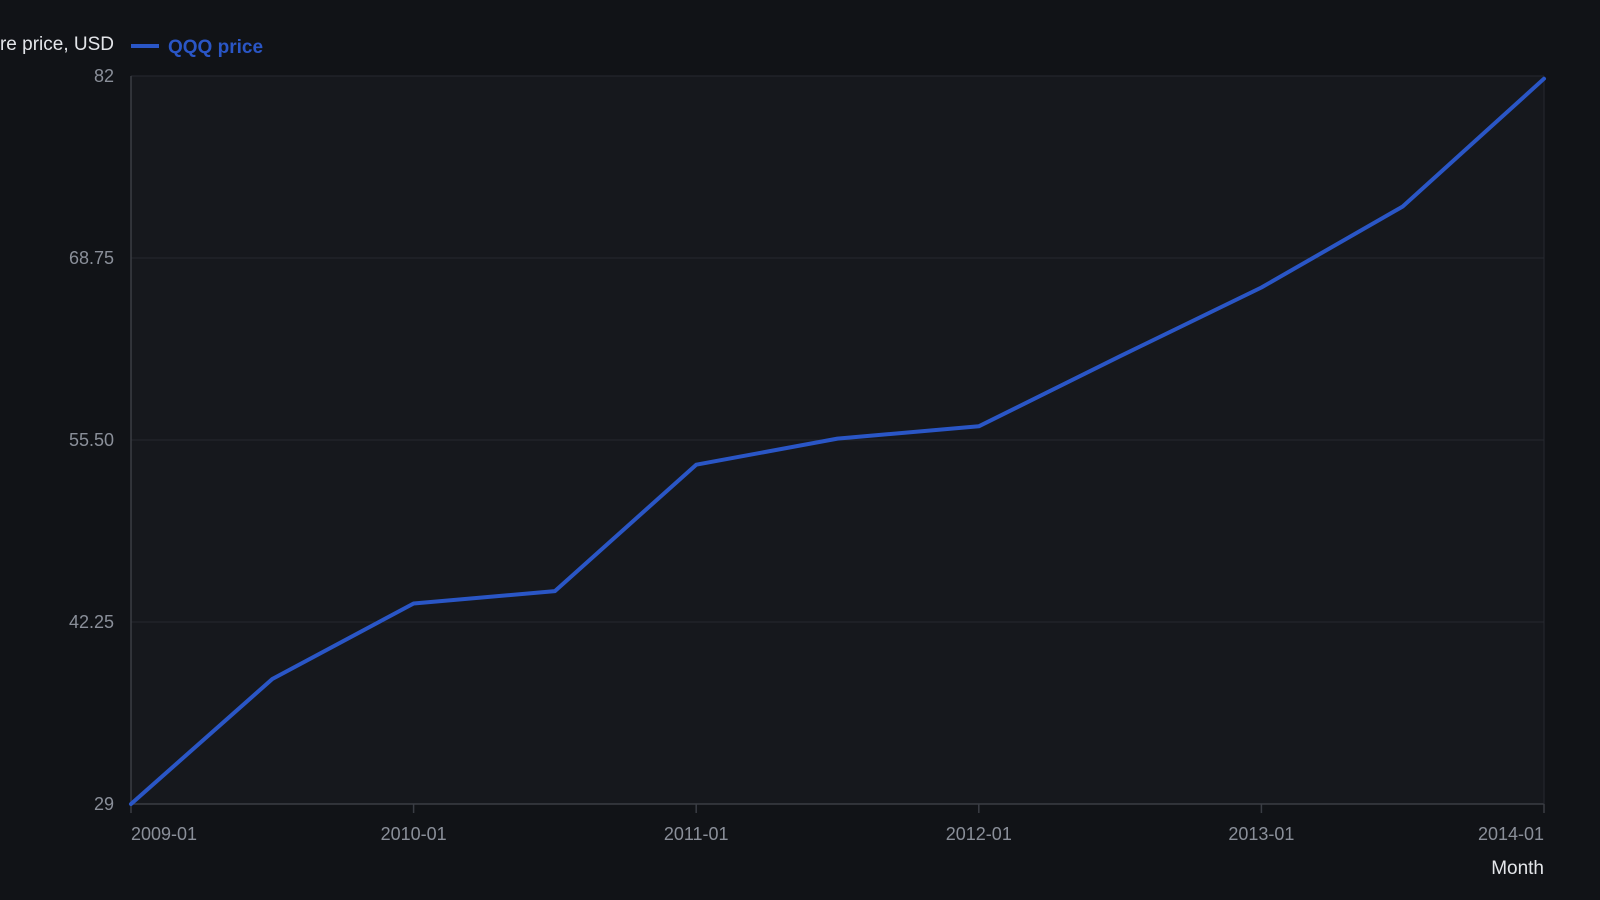 The width and height of the screenshot is (1600, 900). Describe the element at coordinates (1517, 868) in the screenshot. I see `x-axis-title: Month` at that location.